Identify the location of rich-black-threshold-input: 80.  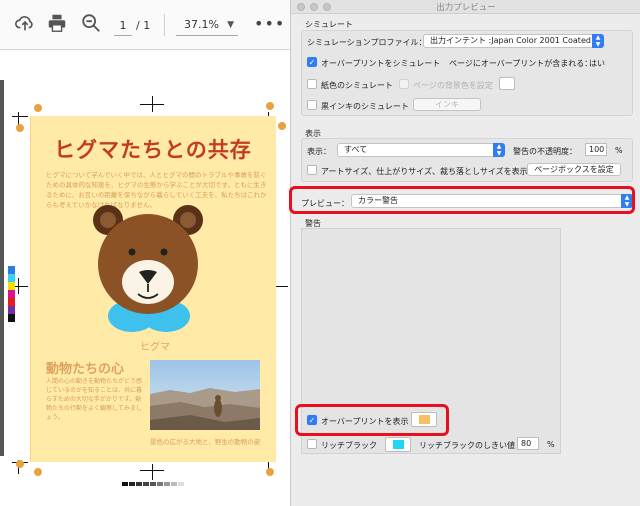
(528, 443).